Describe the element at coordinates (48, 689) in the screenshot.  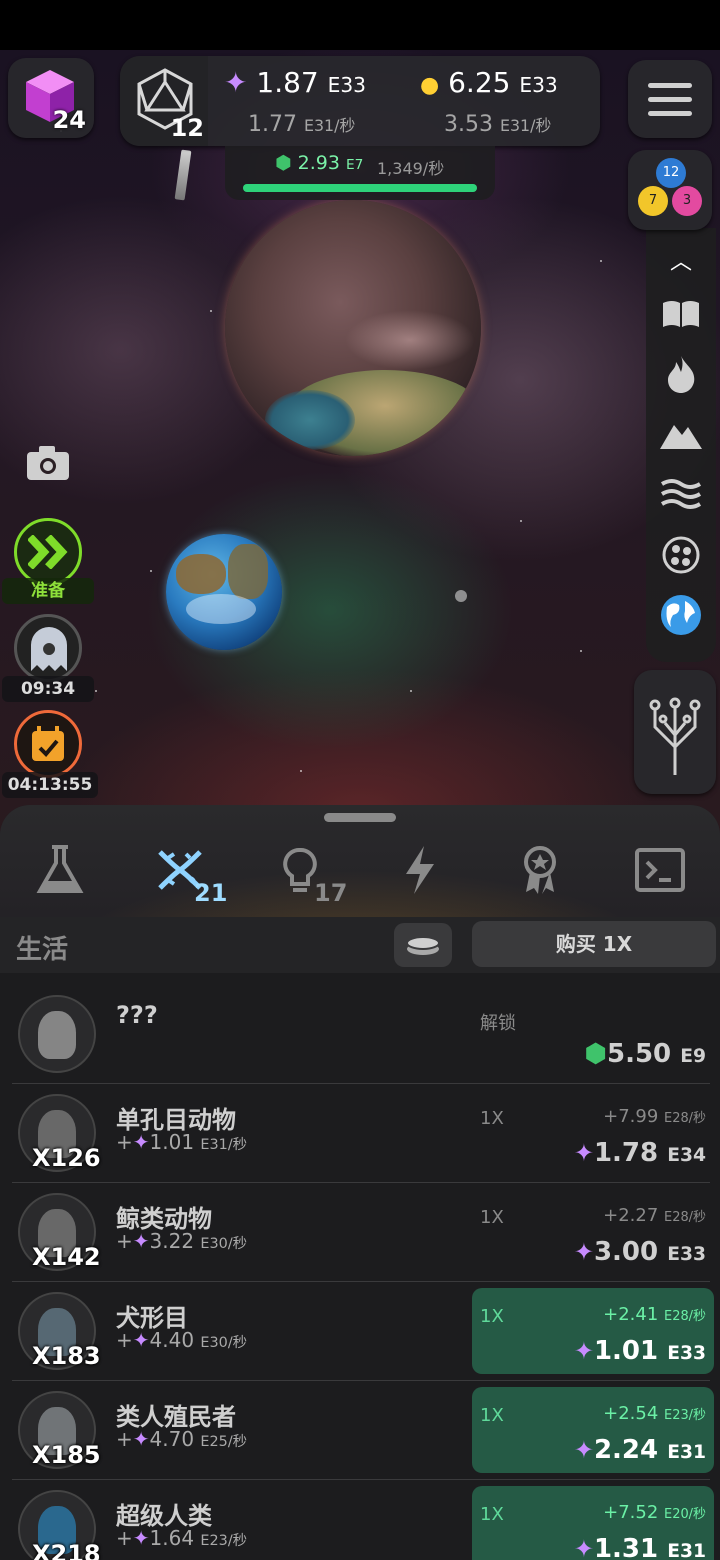
I see `ghost-timer: 09:34` at that location.